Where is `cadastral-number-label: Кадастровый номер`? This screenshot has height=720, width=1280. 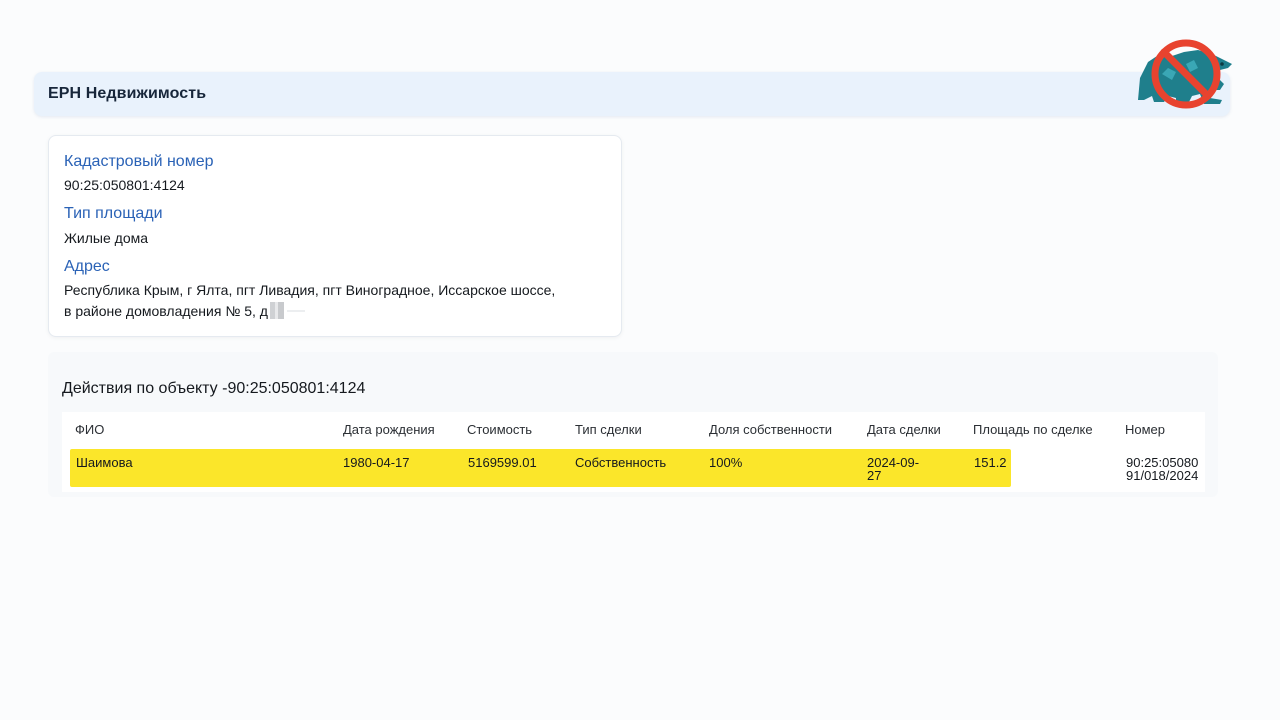 cadastral-number-label: Кадастровый номер is located at coordinates (139, 161).